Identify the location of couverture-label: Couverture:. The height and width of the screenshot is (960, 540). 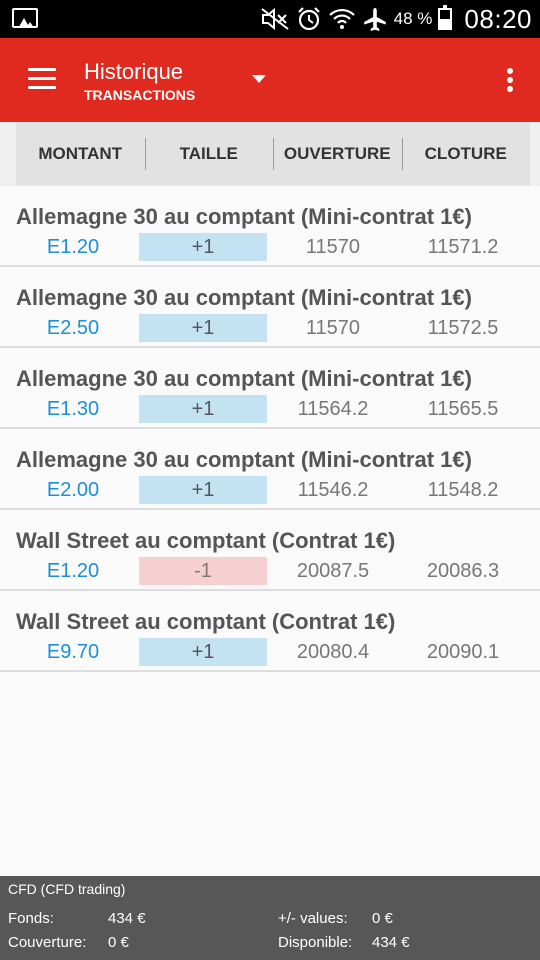
(47, 942).